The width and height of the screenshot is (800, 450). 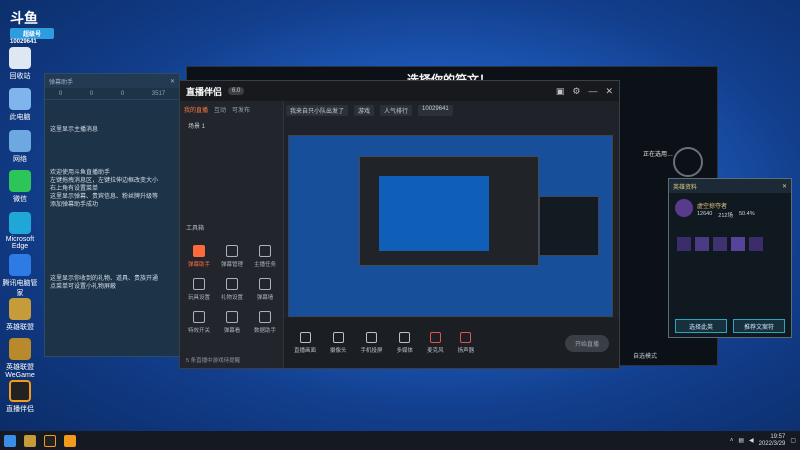 I want to click on tool-danmu-view: 弹幕看, so click(x=232, y=322).